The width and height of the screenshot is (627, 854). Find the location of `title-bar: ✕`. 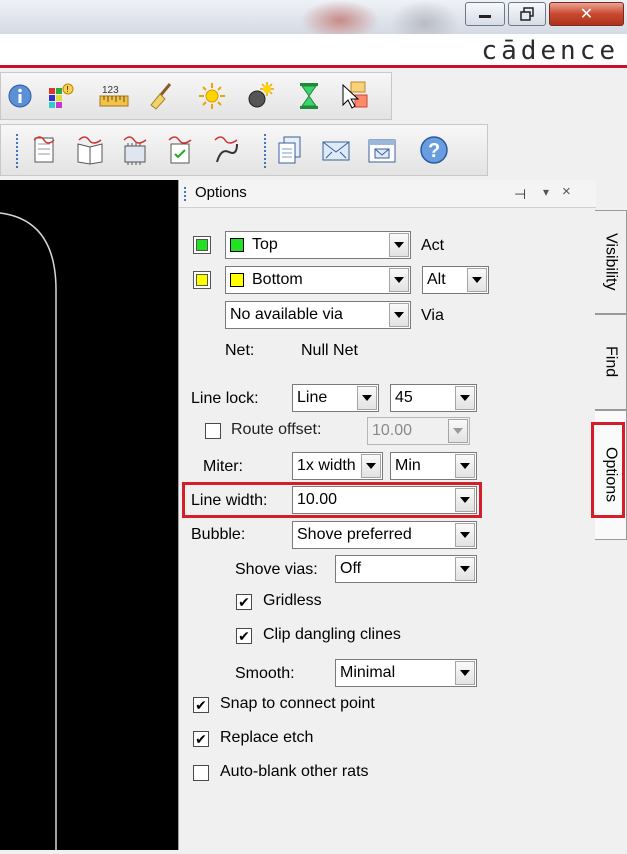

title-bar: ✕ is located at coordinates (313, 17).